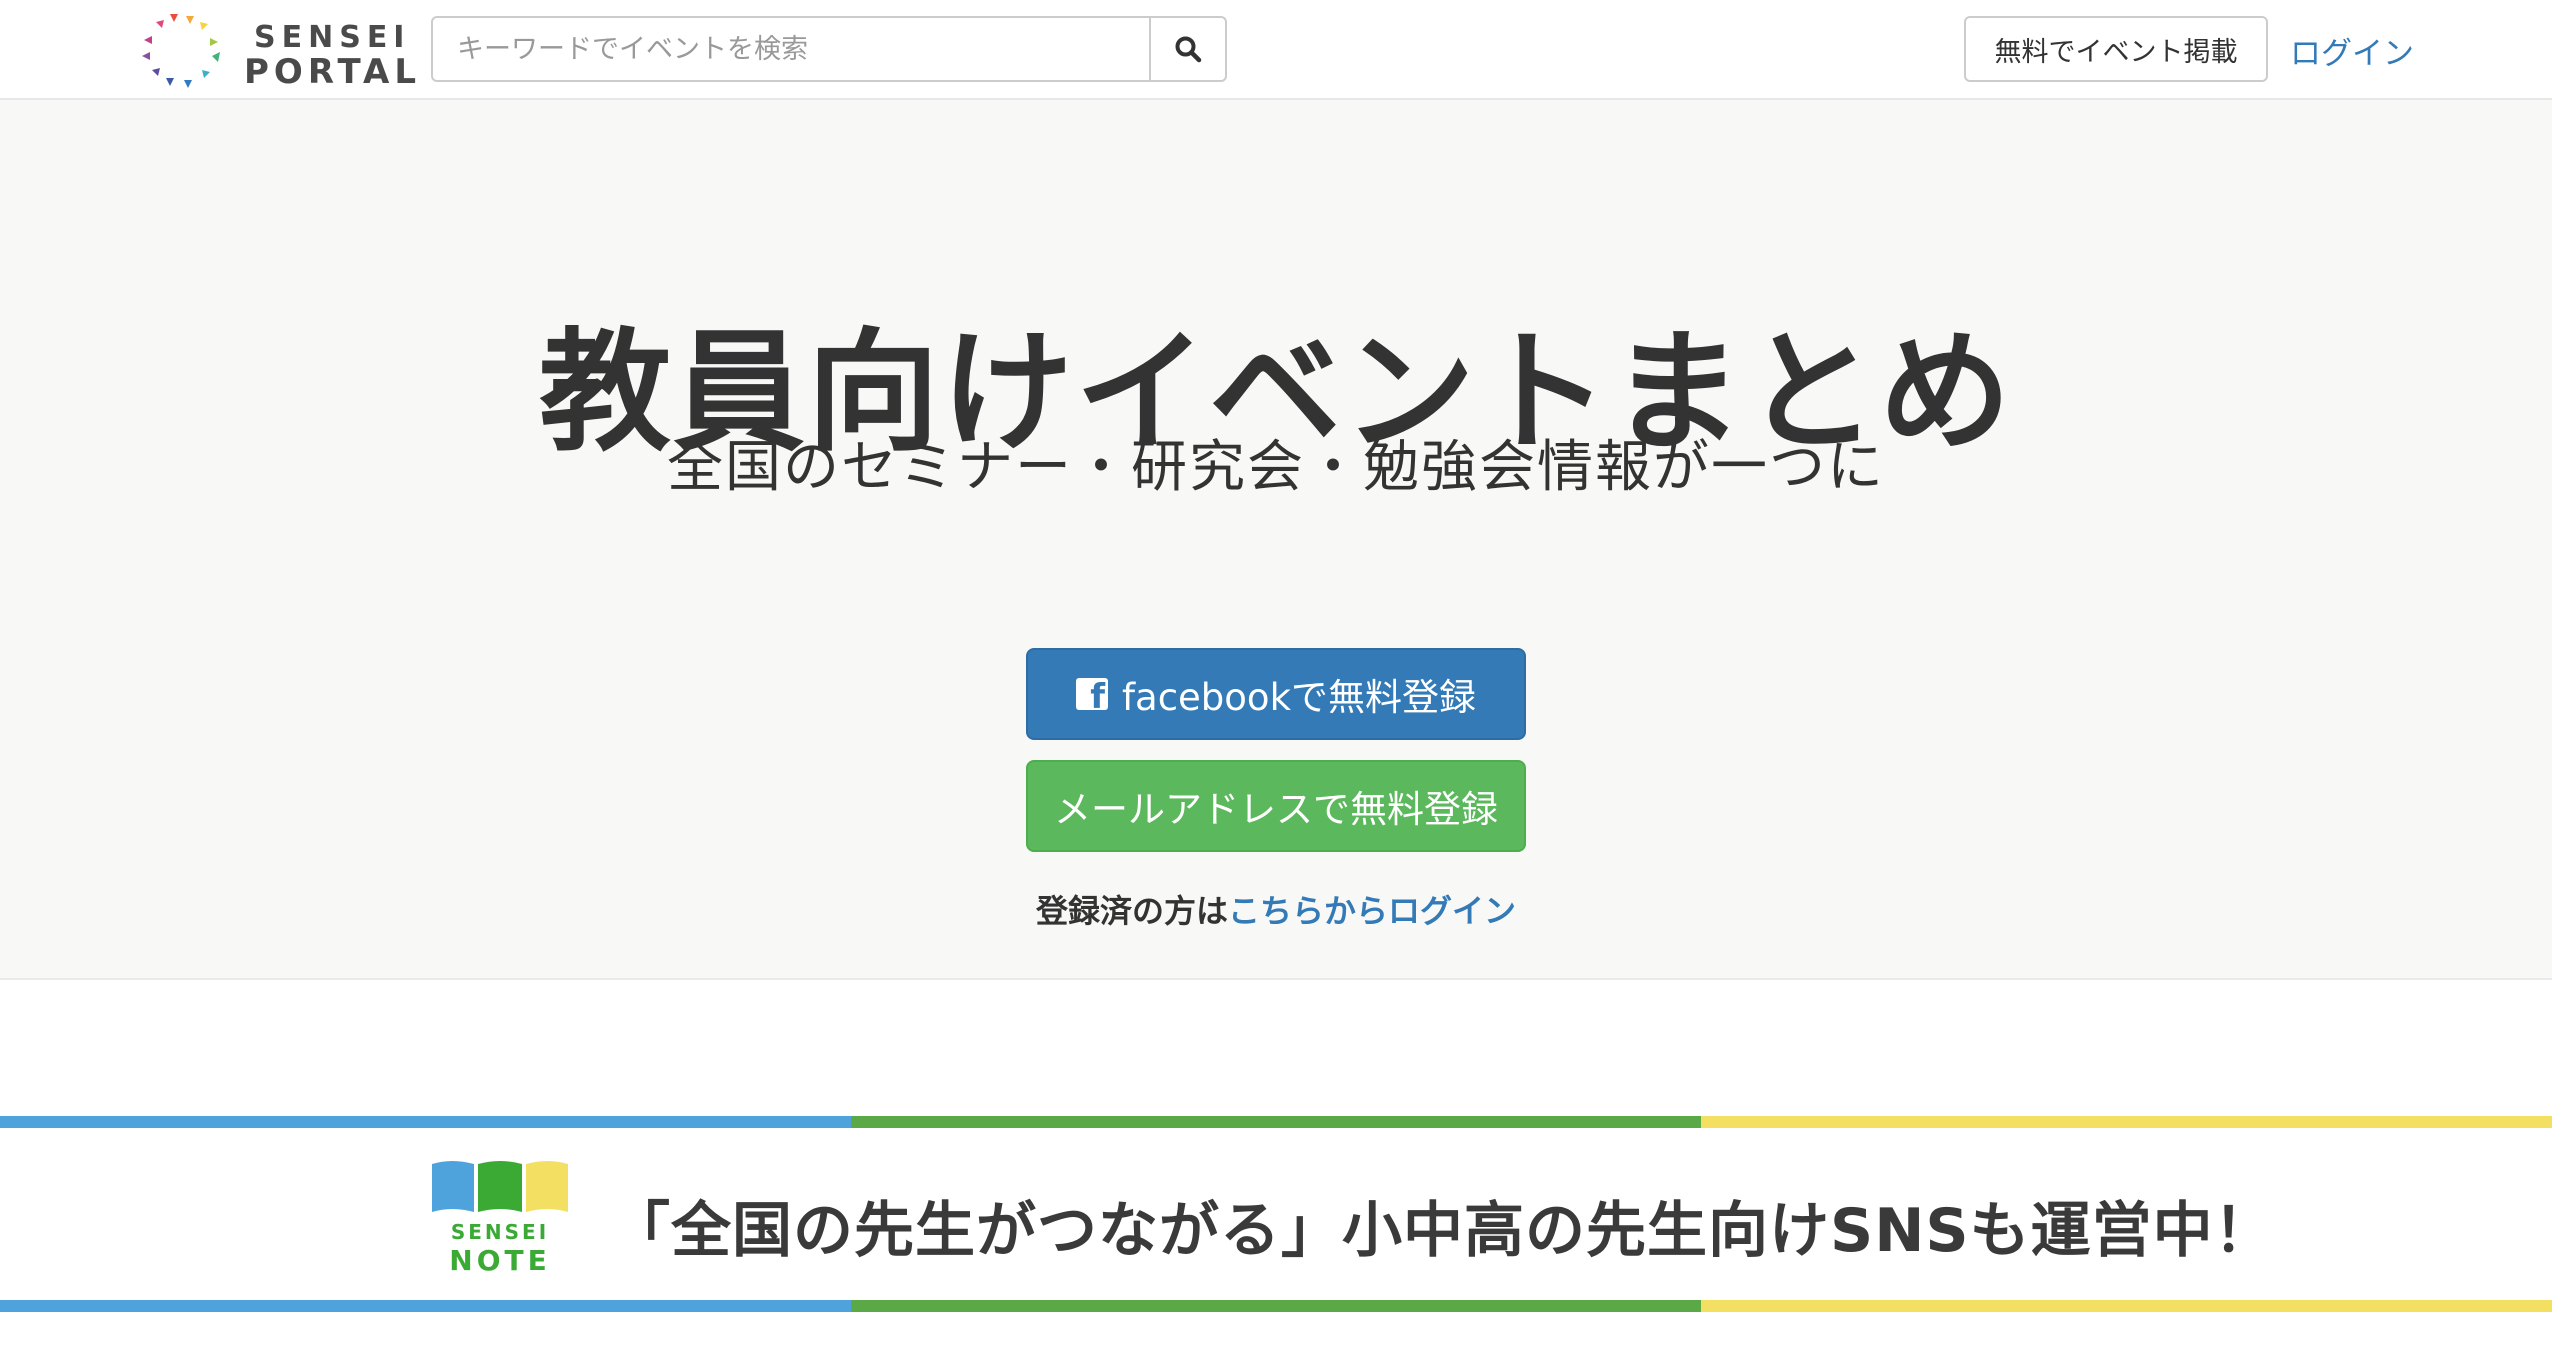 This screenshot has width=2552, height=1362. Describe the element at coordinates (1276, 50) in the screenshot. I see `site-header: SENSEI PORTAL 無料でイベント掲載 ログイン` at that location.